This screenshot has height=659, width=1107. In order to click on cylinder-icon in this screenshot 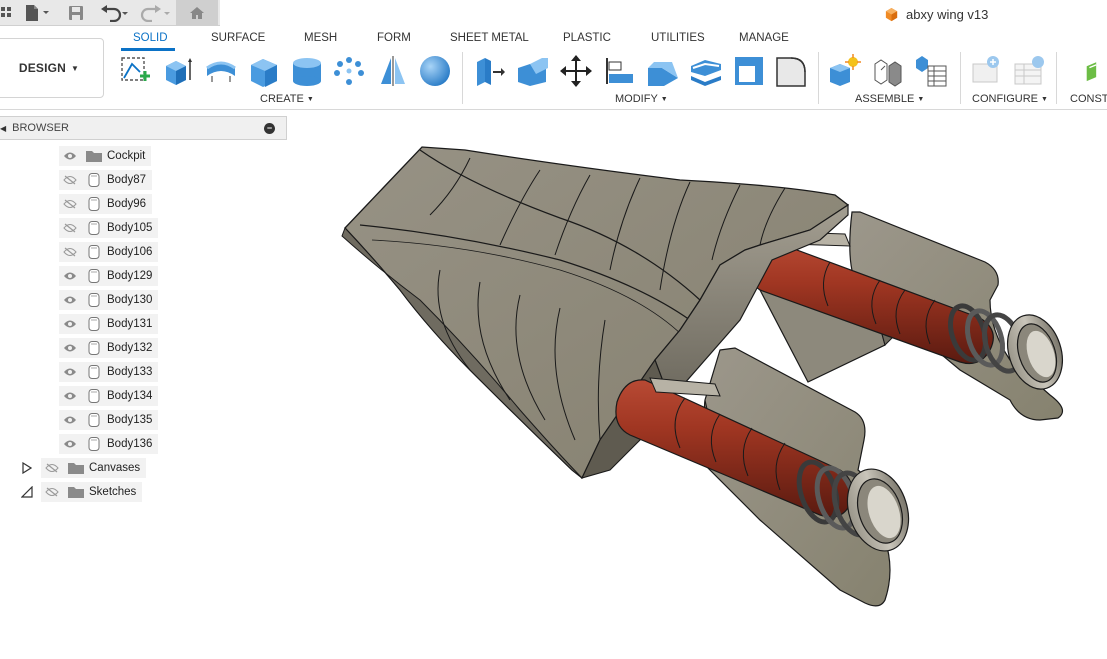, I will do `click(307, 71)`.